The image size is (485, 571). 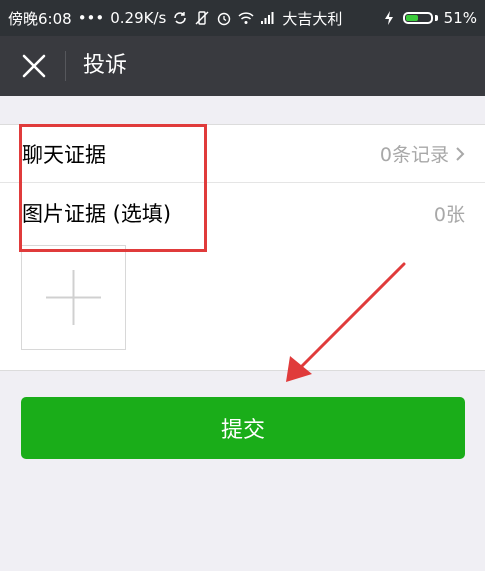 I want to click on status-time: 傍晚6:08, so click(x=40, y=18).